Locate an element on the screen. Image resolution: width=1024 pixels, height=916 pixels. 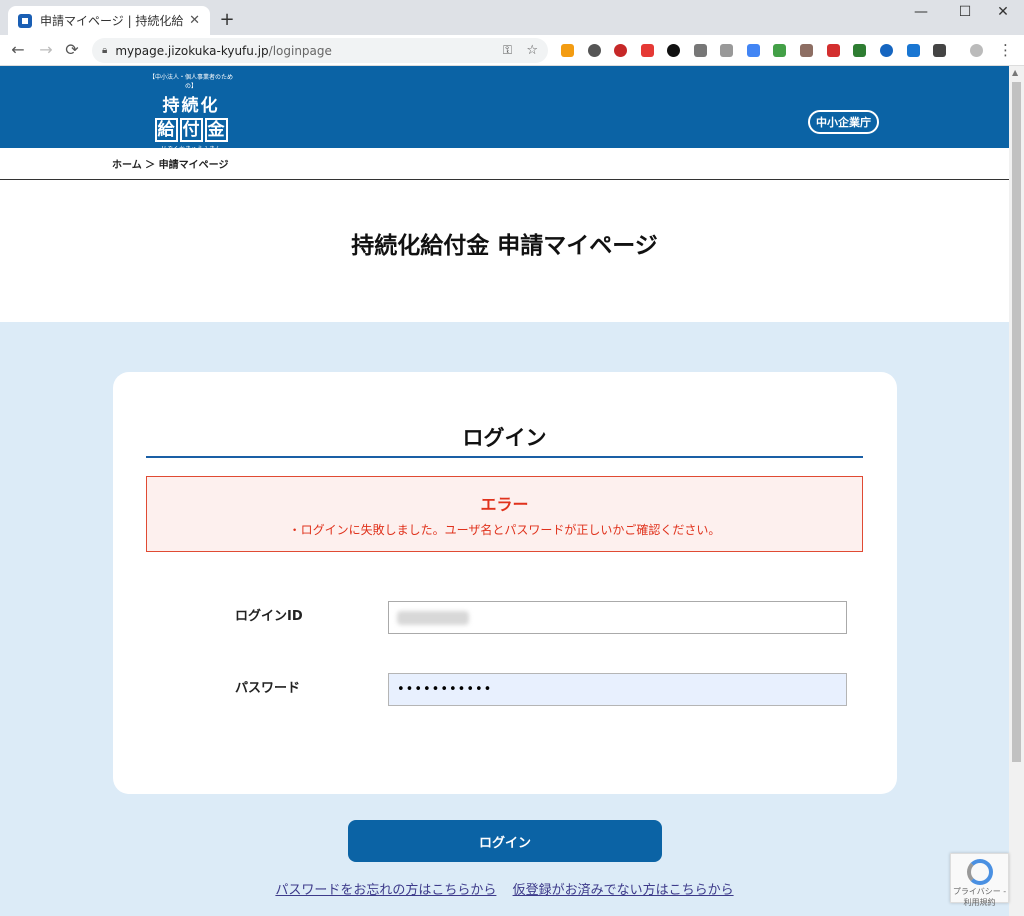
forgot-password-link: パスワードをお忘れの方はこちらから is located at coordinates (385, 890).